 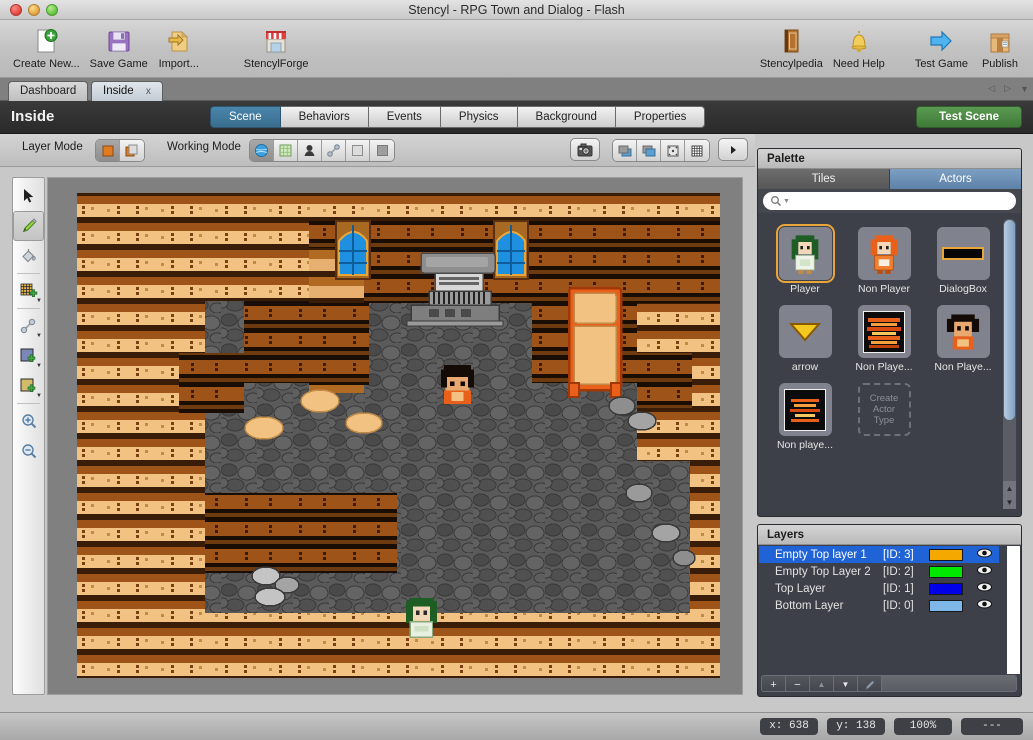 I want to click on table-row: Bottom Layer [ID: 0], so click(x=879, y=605).